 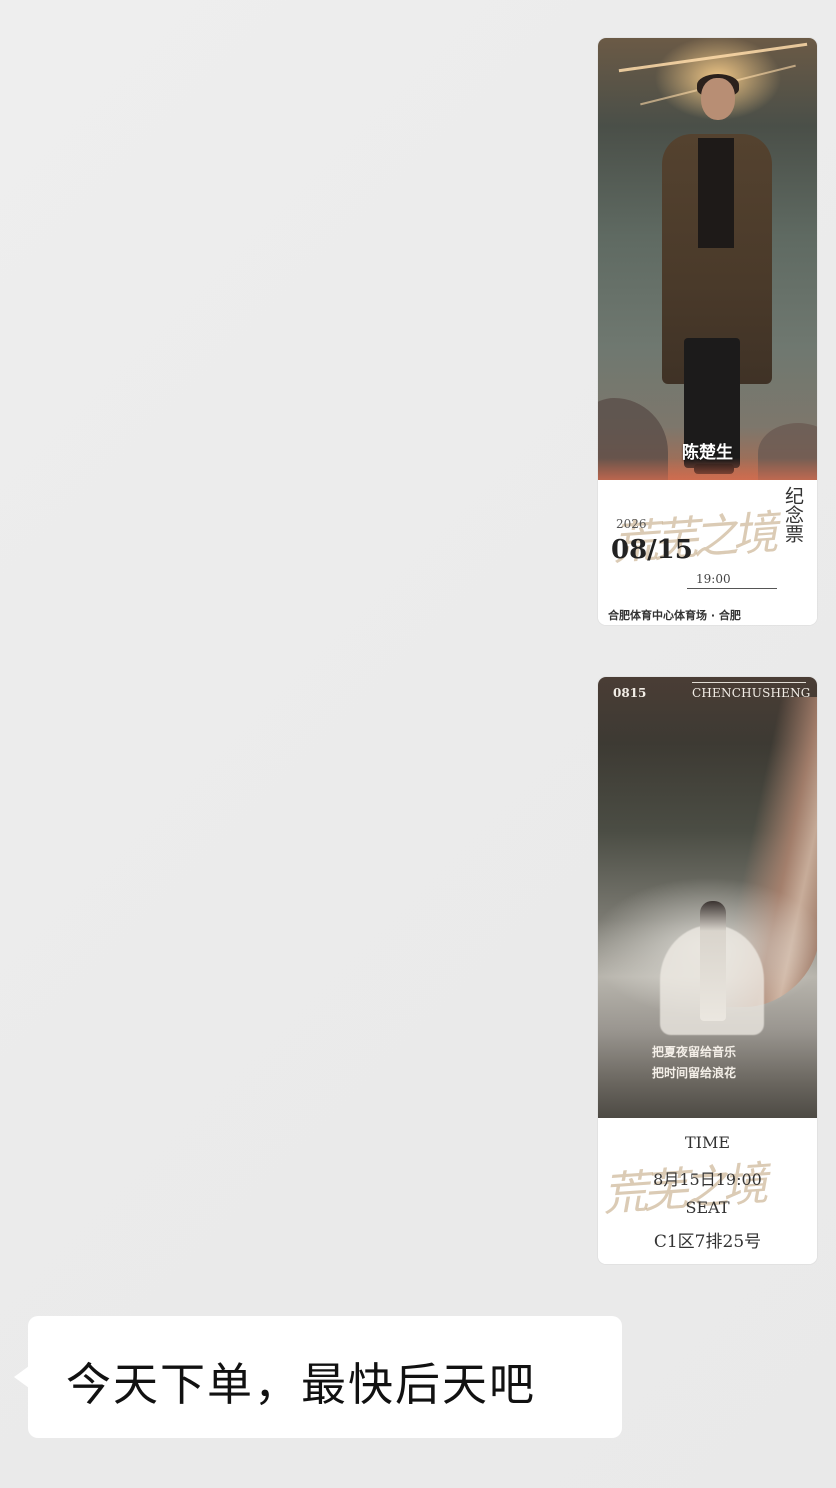 I want to click on time-value: 8月15日19:00, so click(x=707, y=1179).